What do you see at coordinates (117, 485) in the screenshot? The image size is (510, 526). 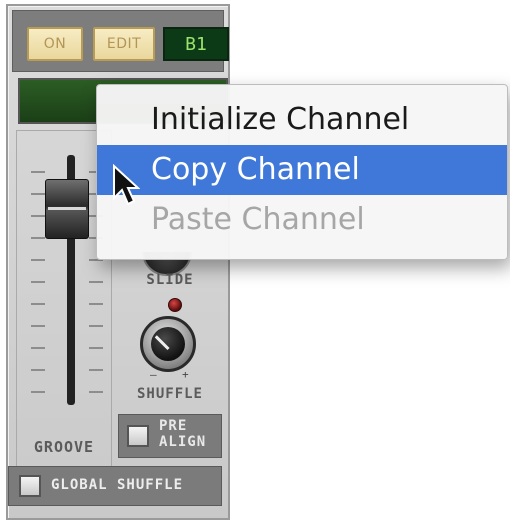 I see `global-shuffle-label: GLOBAL SHUFFLE` at bounding box center [117, 485].